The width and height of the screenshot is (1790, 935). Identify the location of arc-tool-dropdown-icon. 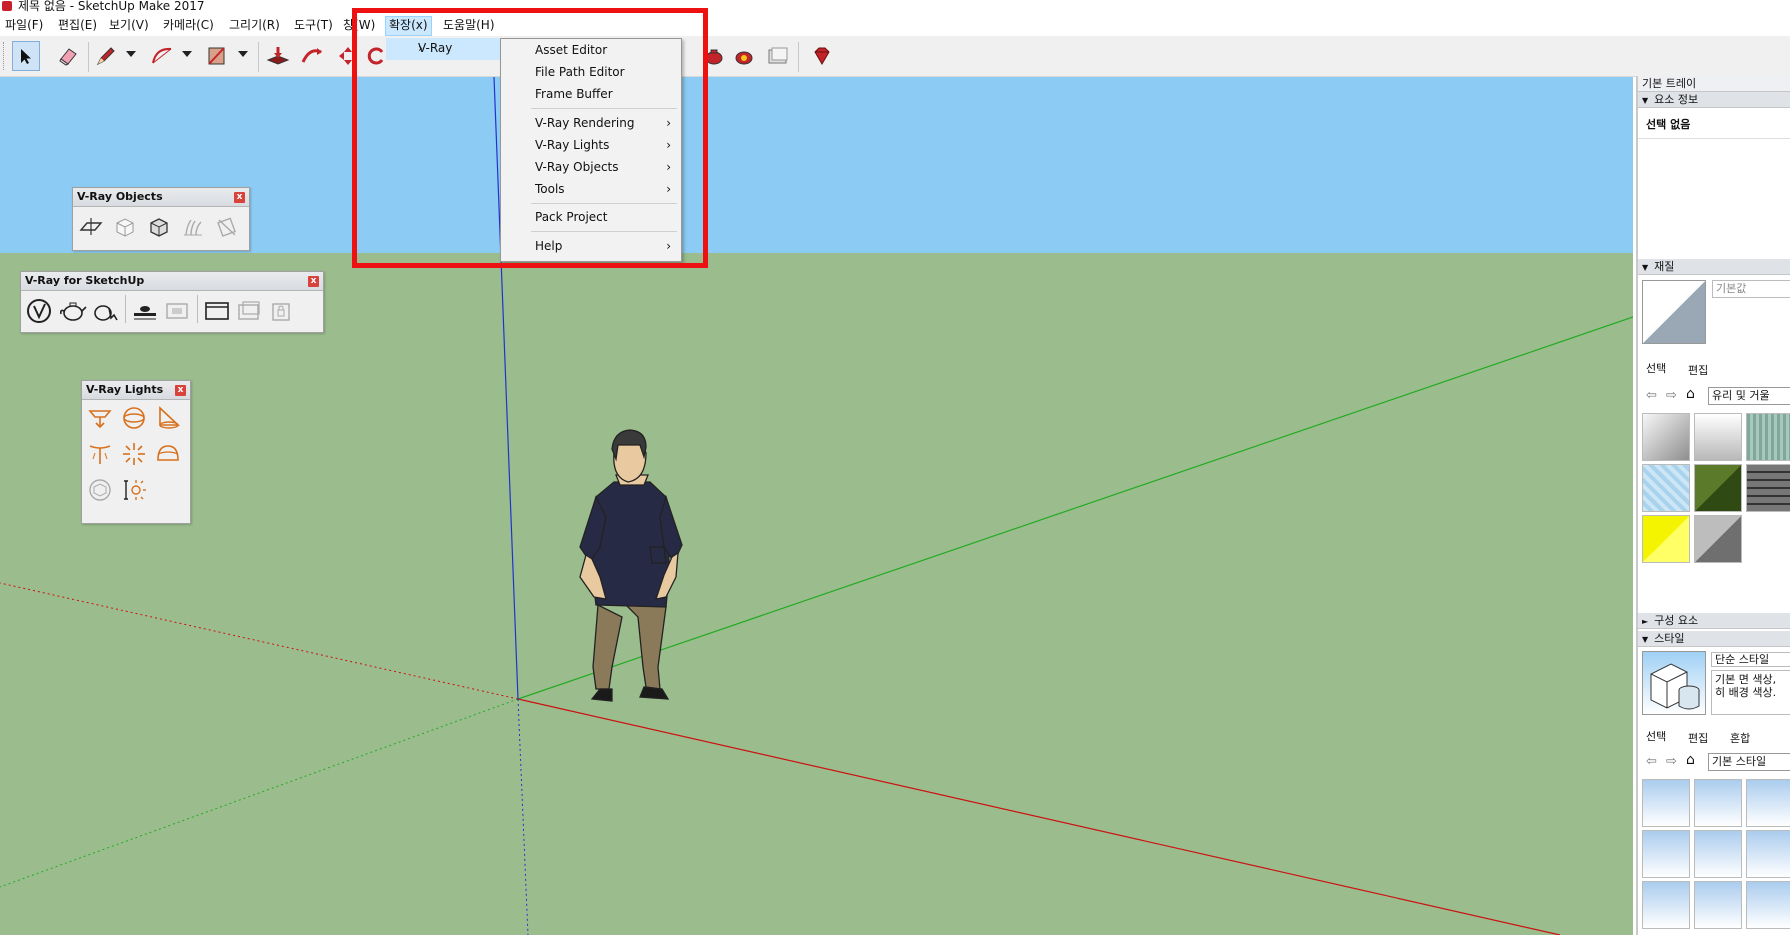
(187, 54).